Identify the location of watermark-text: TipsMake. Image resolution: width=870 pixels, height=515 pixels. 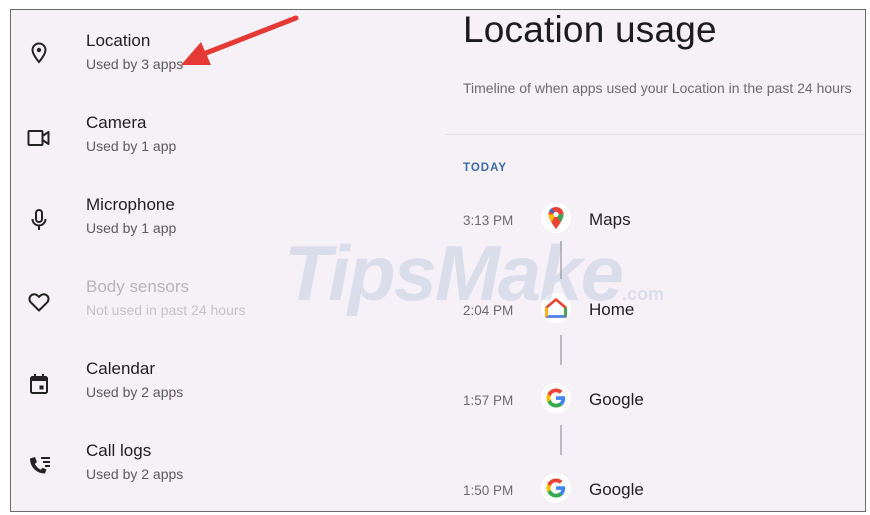
(454, 273).